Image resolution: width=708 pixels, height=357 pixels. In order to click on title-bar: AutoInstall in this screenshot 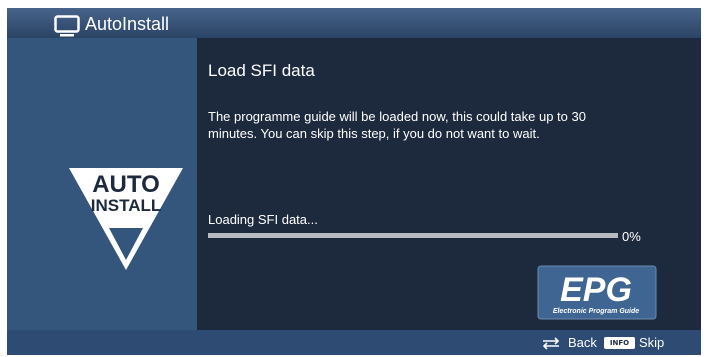, I will do `click(354, 23)`.